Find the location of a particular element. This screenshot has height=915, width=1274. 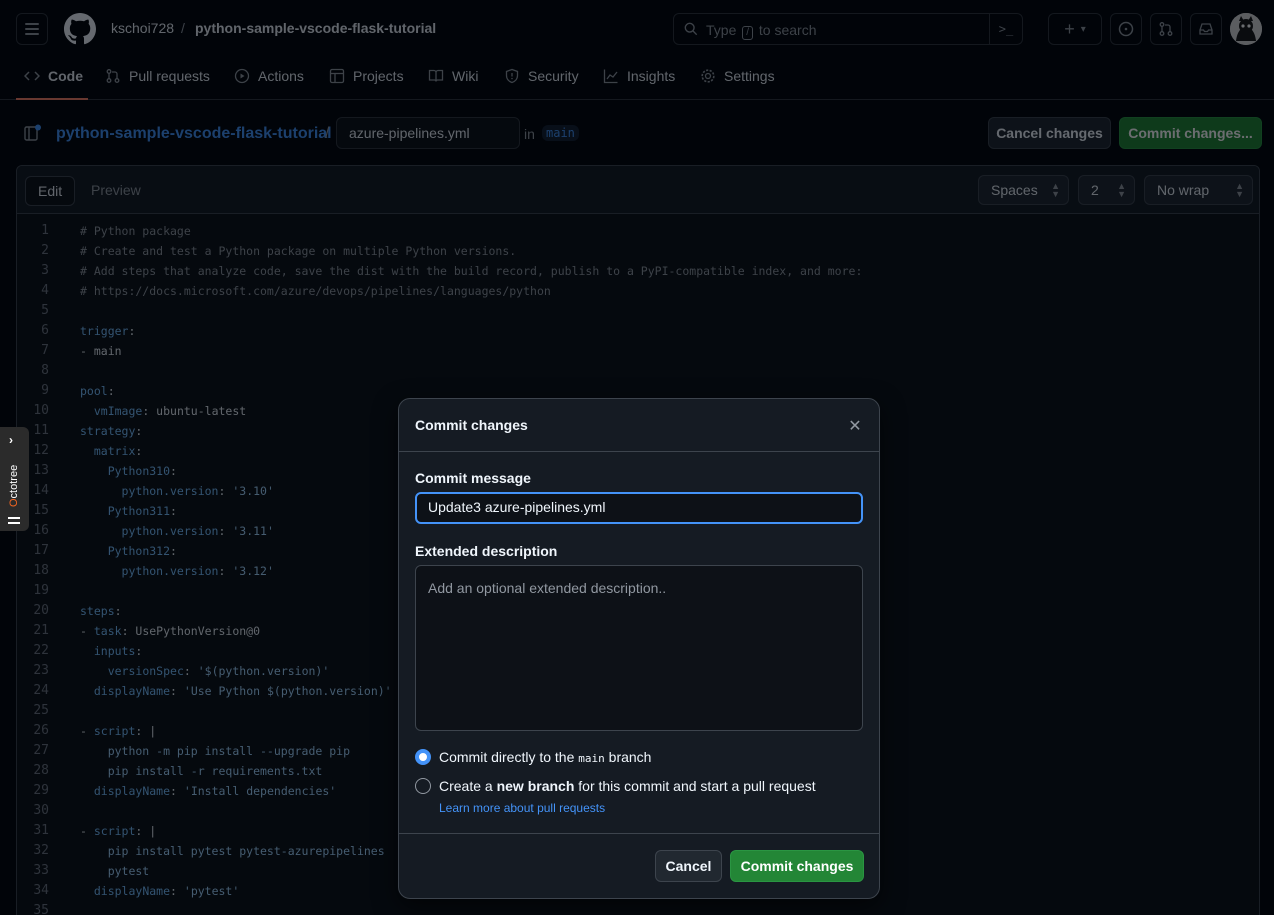

code-line: displayName: 'Install dependencies' is located at coordinates (208, 791).